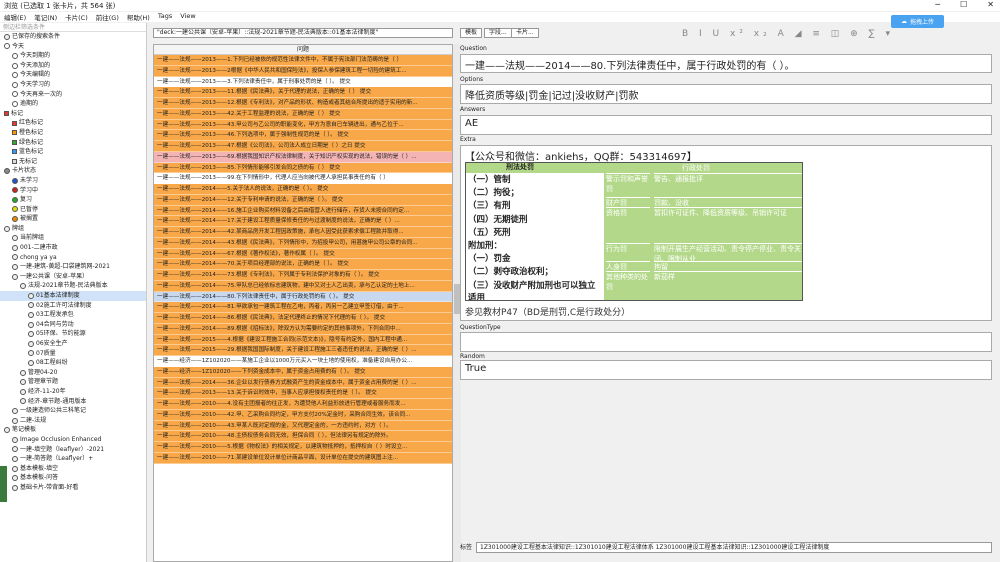  Describe the element at coordinates (73, 344) in the screenshot. I see `sidebar-item: 06安全生产` at that location.